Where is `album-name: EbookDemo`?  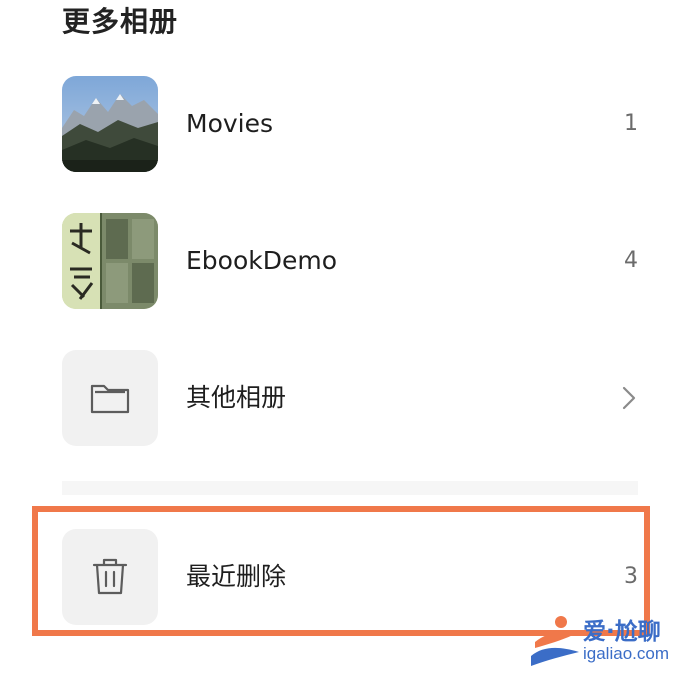 album-name: EbookDemo is located at coordinates (262, 260).